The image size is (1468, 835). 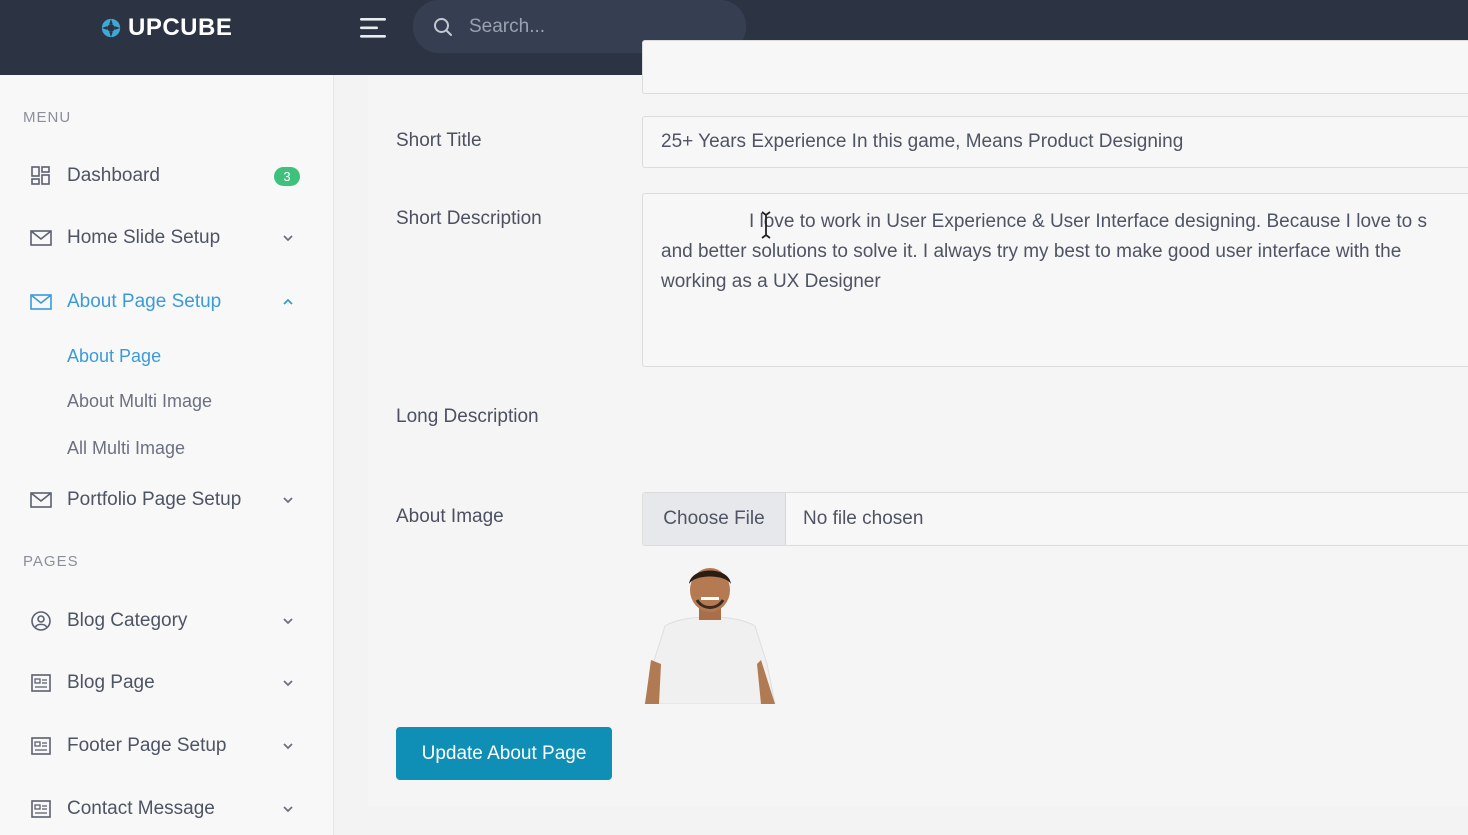 I want to click on sidebar-item-label: Home Slide Setup, so click(x=144, y=237).